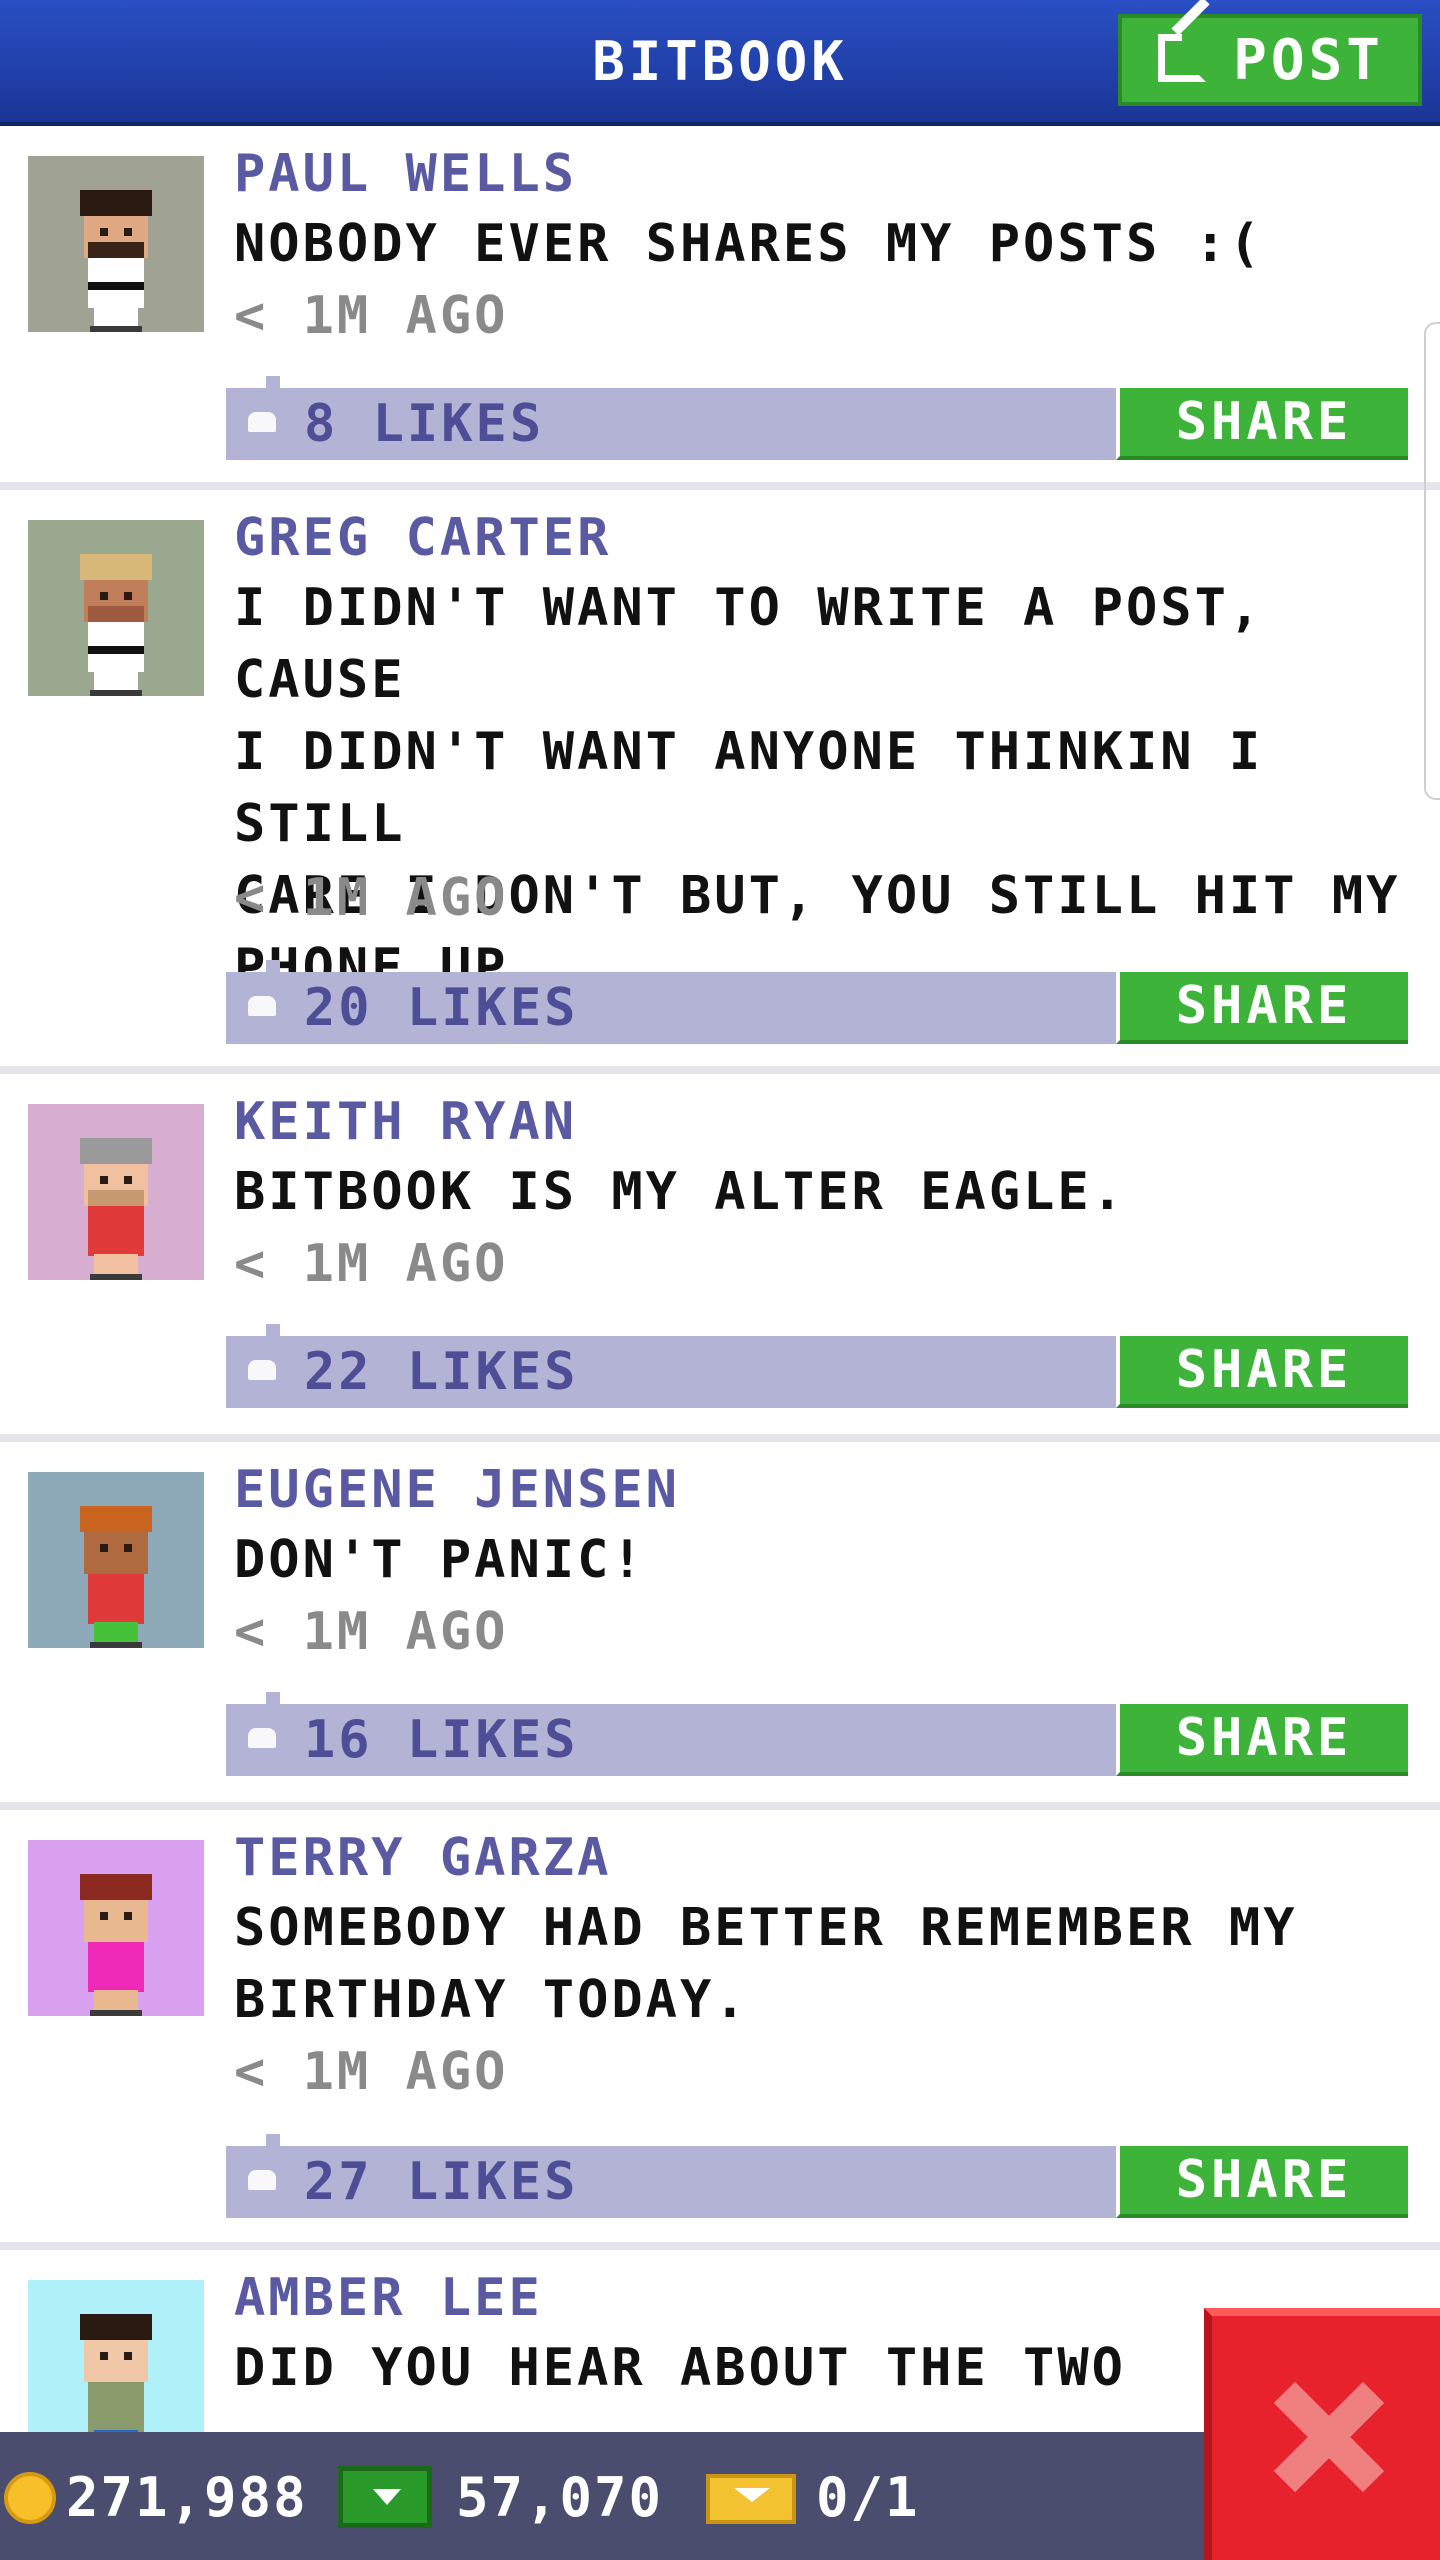 The height and width of the screenshot is (2560, 1440). I want to click on coin-icon, so click(30, 2498).